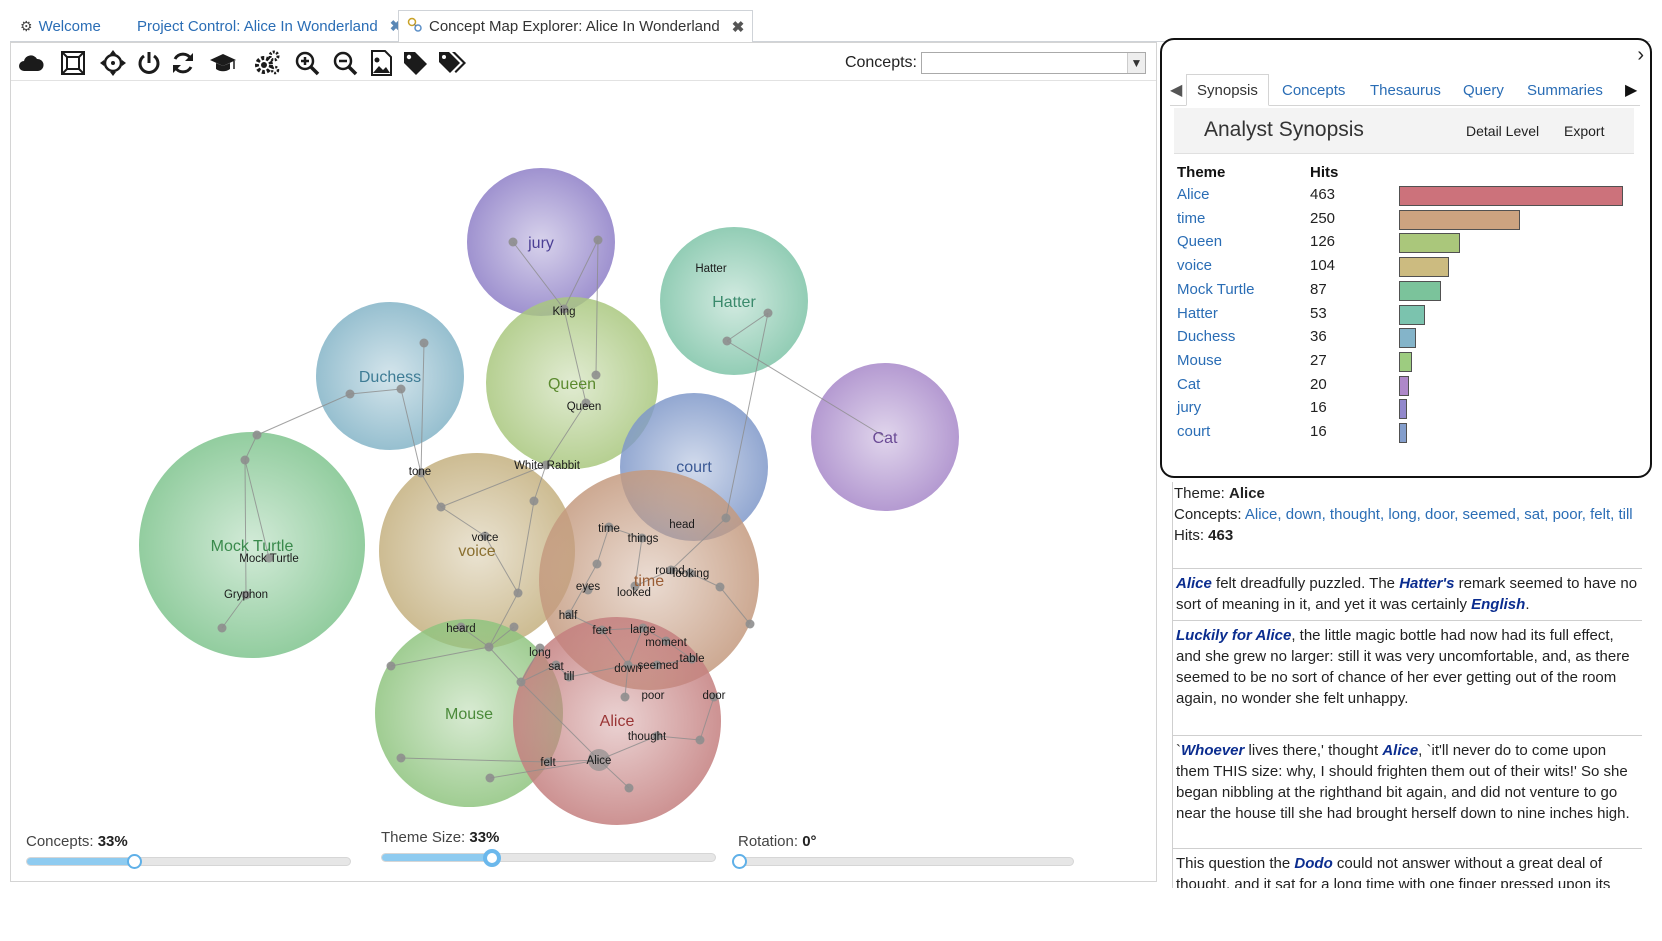 The height and width of the screenshot is (941, 1662). What do you see at coordinates (381, 63) in the screenshot?
I see `image-icon` at bounding box center [381, 63].